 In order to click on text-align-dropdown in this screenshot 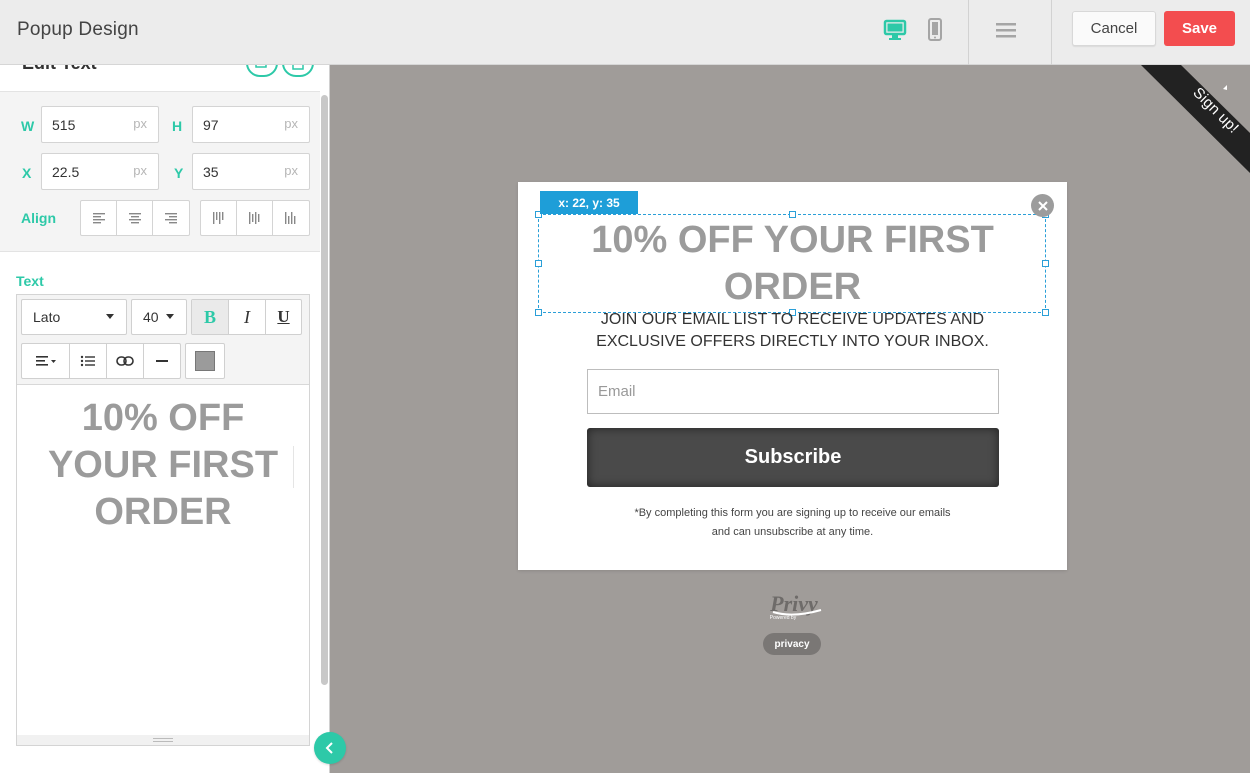, I will do `click(46, 361)`.